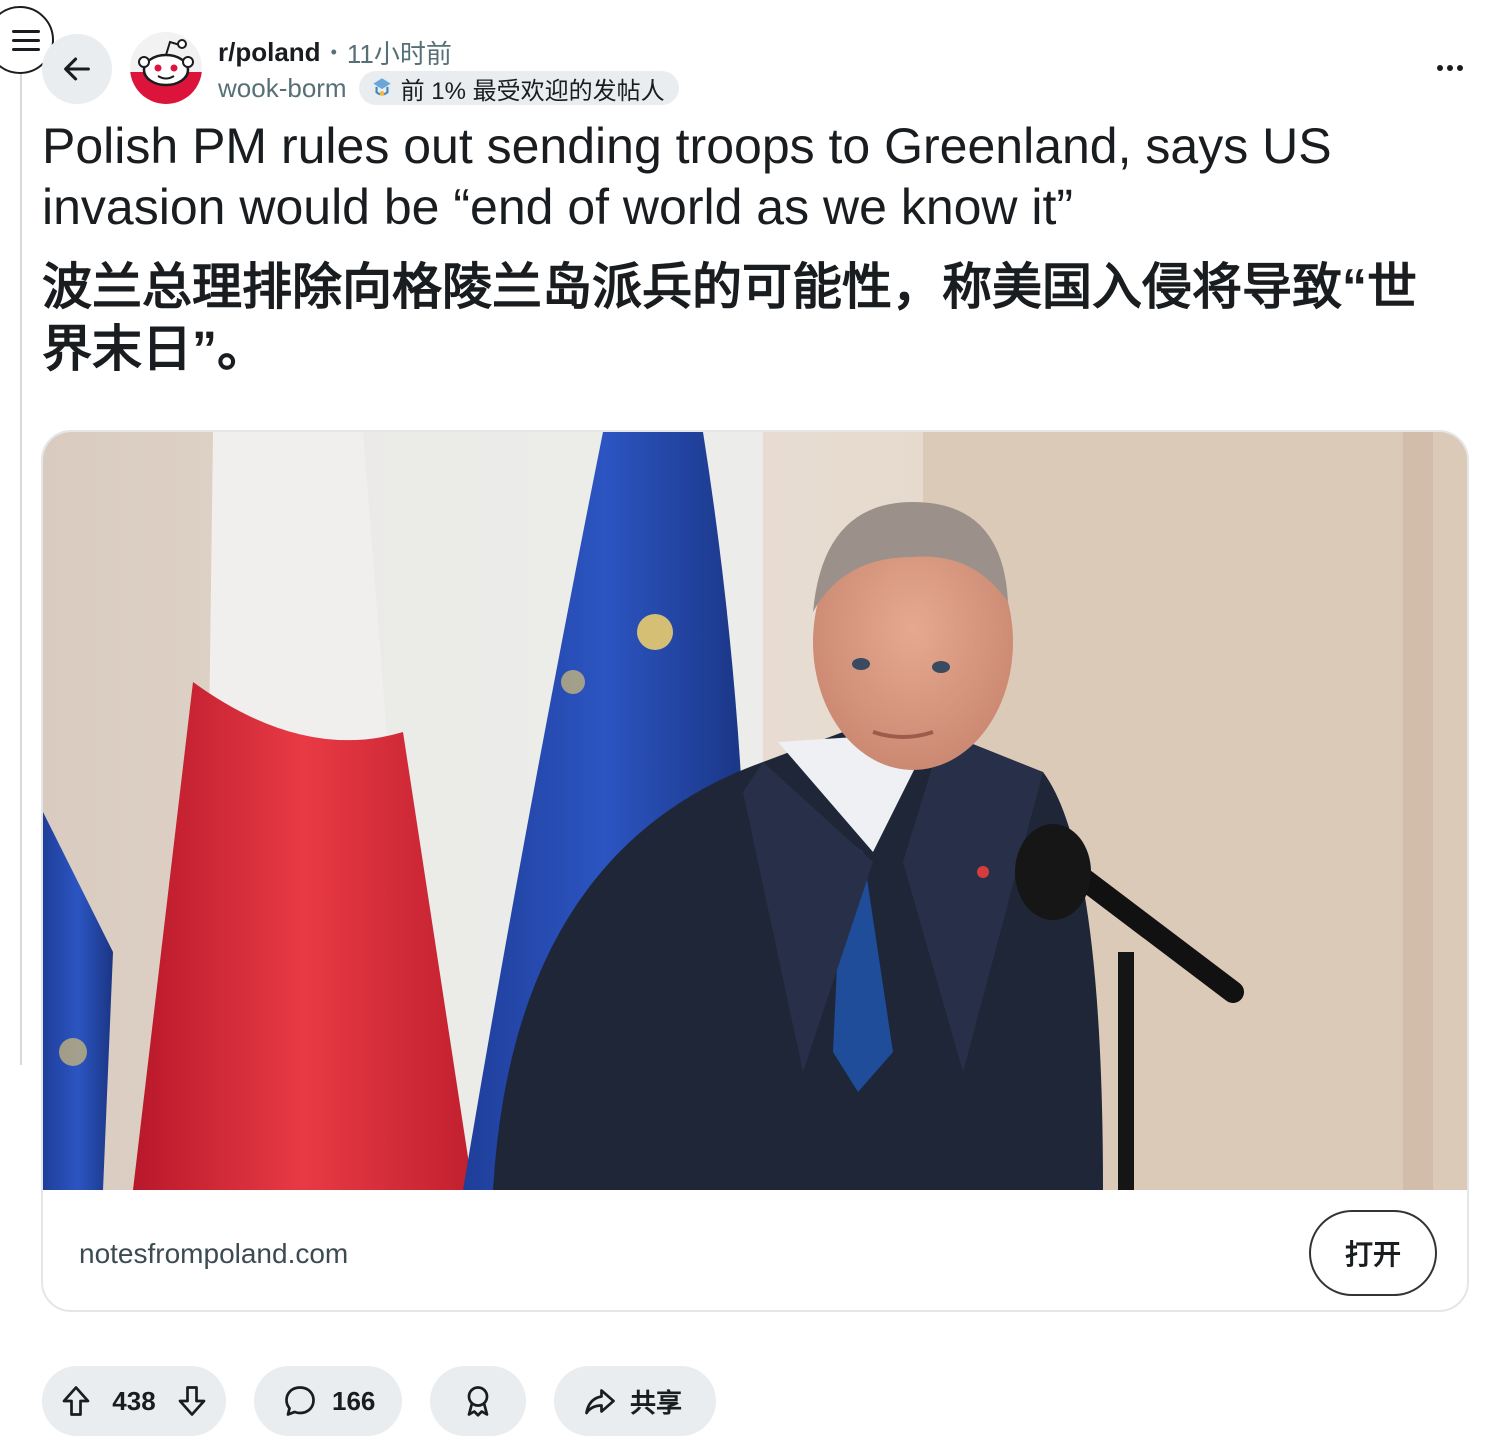  What do you see at coordinates (1450, 68) in the screenshot?
I see `more-options-button` at bounding box center [1450, 68].